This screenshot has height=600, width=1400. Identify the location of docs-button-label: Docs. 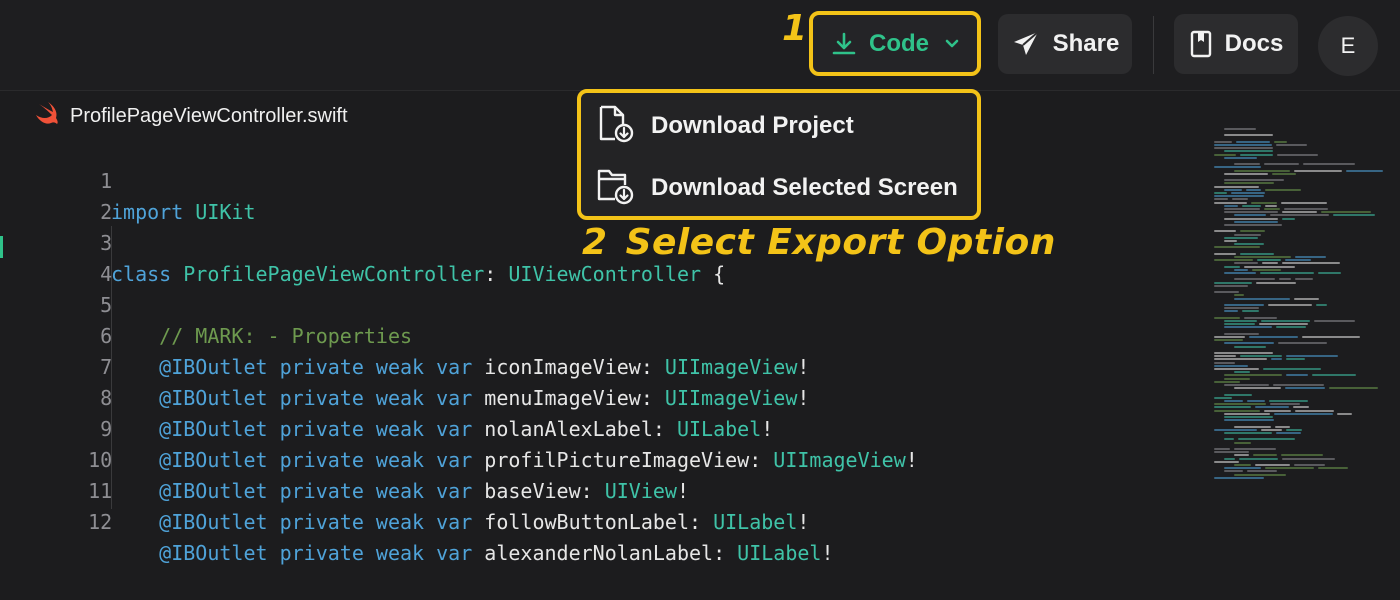
(1254, 43).